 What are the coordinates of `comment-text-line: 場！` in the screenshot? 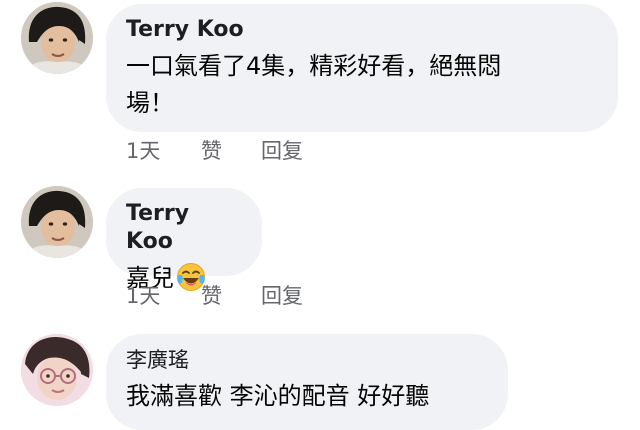 It's located at (150, 103).